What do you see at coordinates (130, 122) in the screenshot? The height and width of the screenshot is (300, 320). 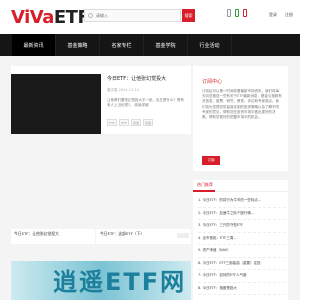 I see `featured-tags: ETF ETF 基金 基金` at bounding box center [130, 122].